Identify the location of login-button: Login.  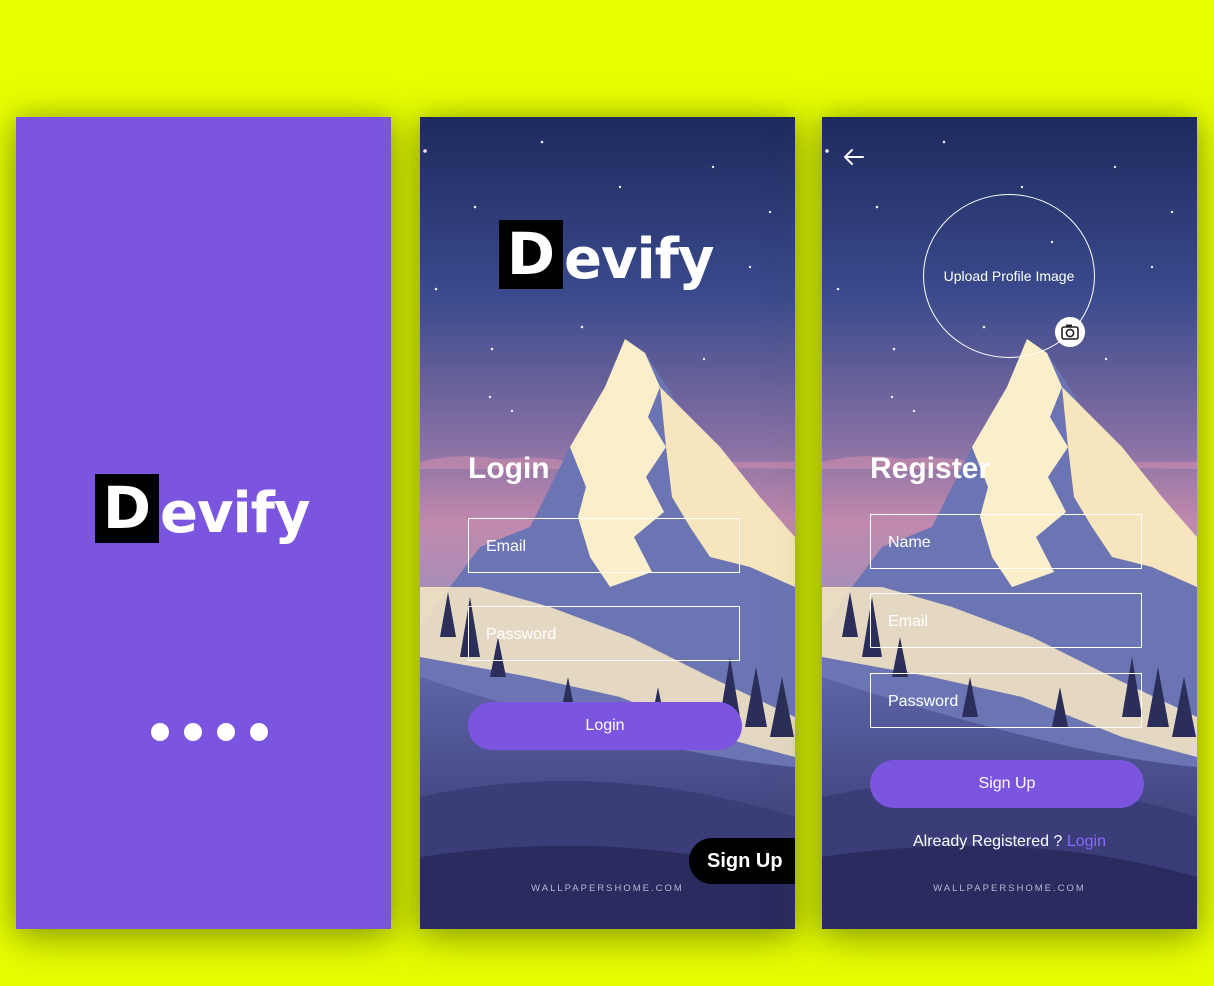
(605, 726).